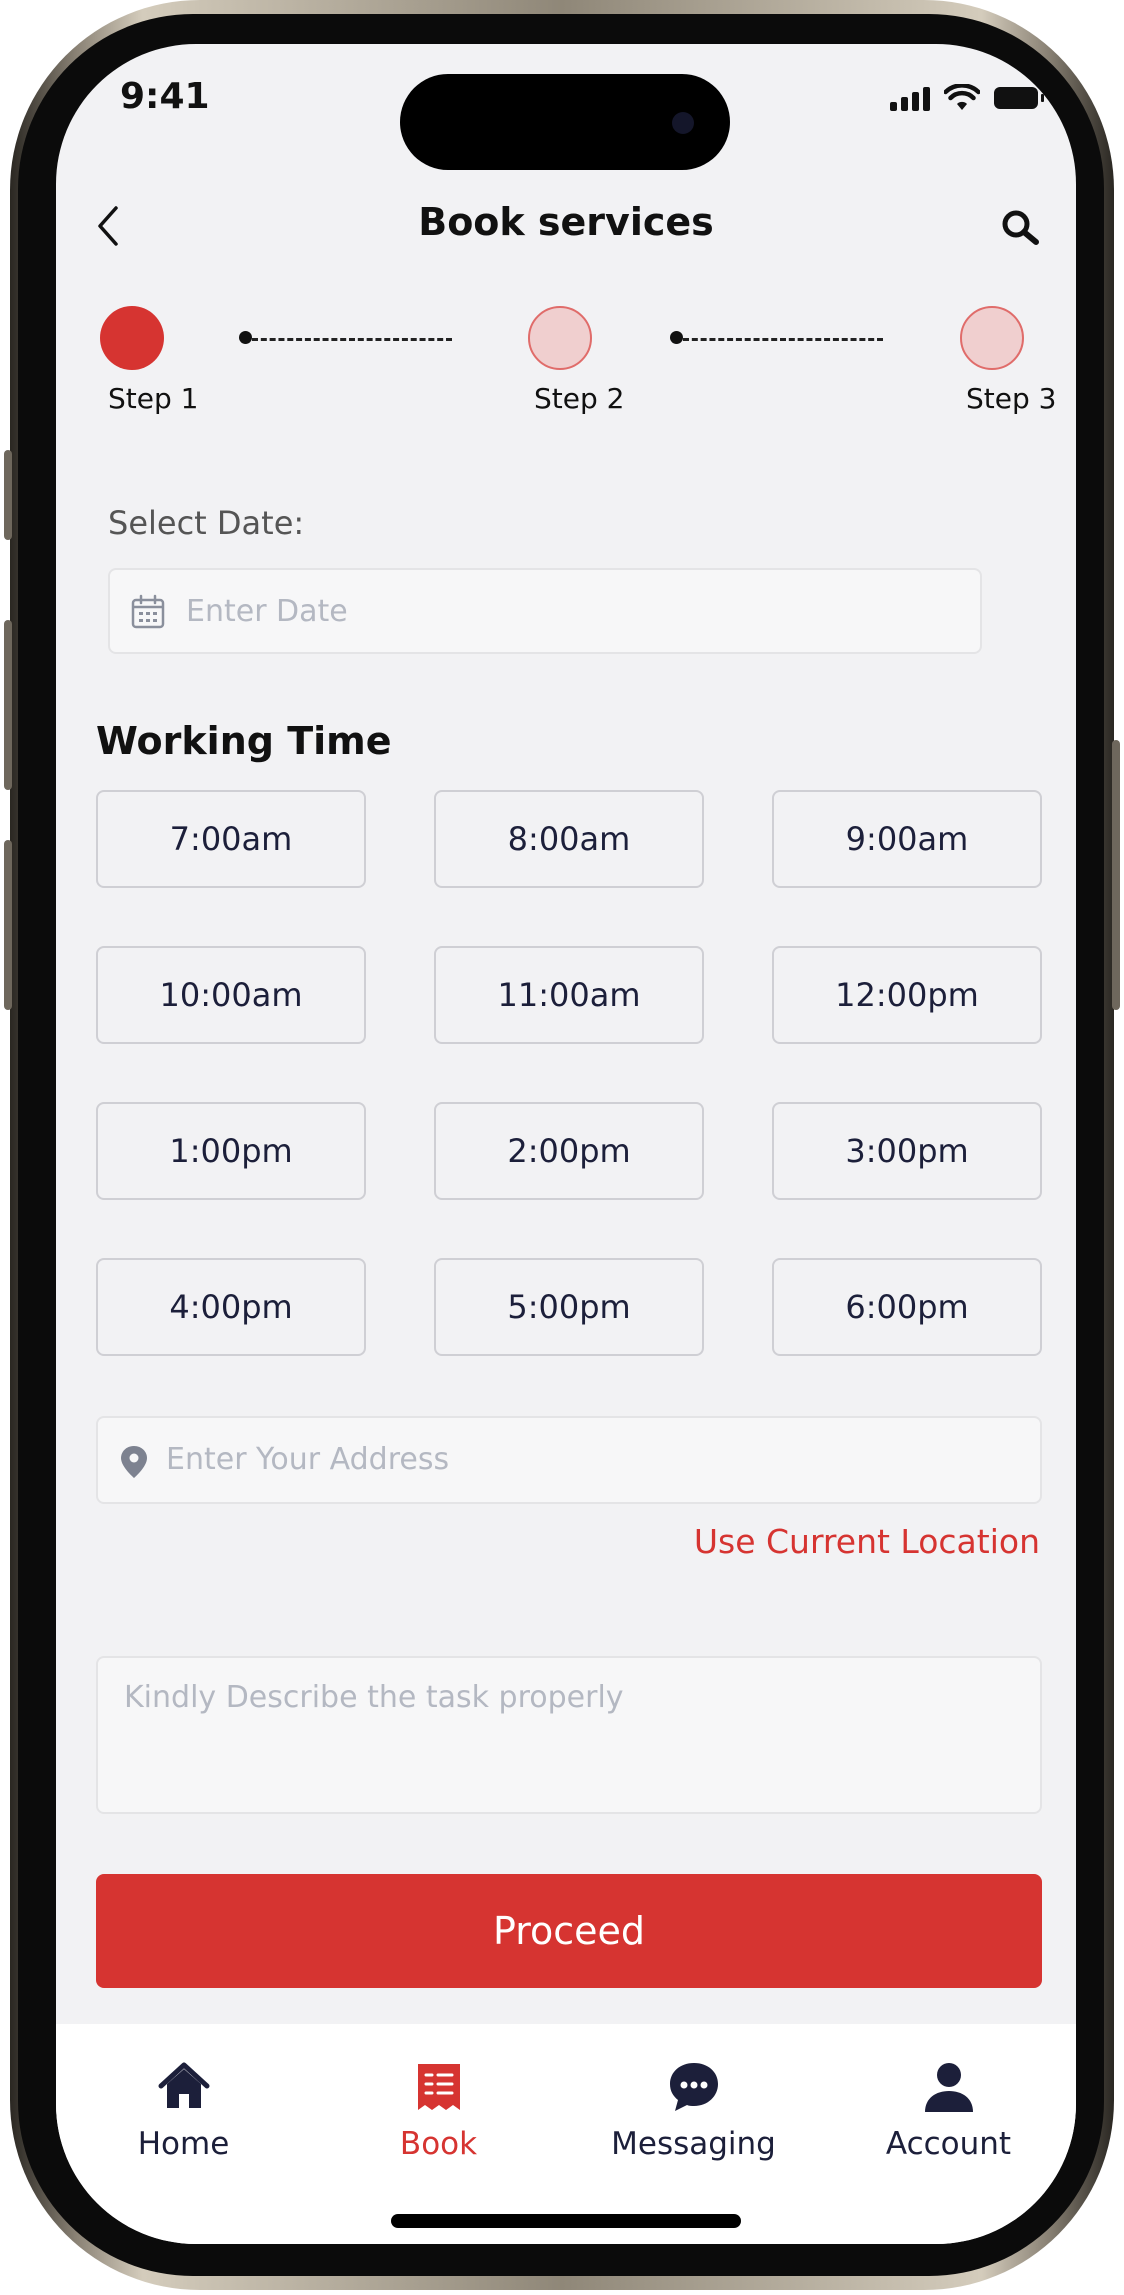  What do you see at coordinates (683, 123) in the screenshot?
I see `camera-icon` at bounding box center [683, 123].